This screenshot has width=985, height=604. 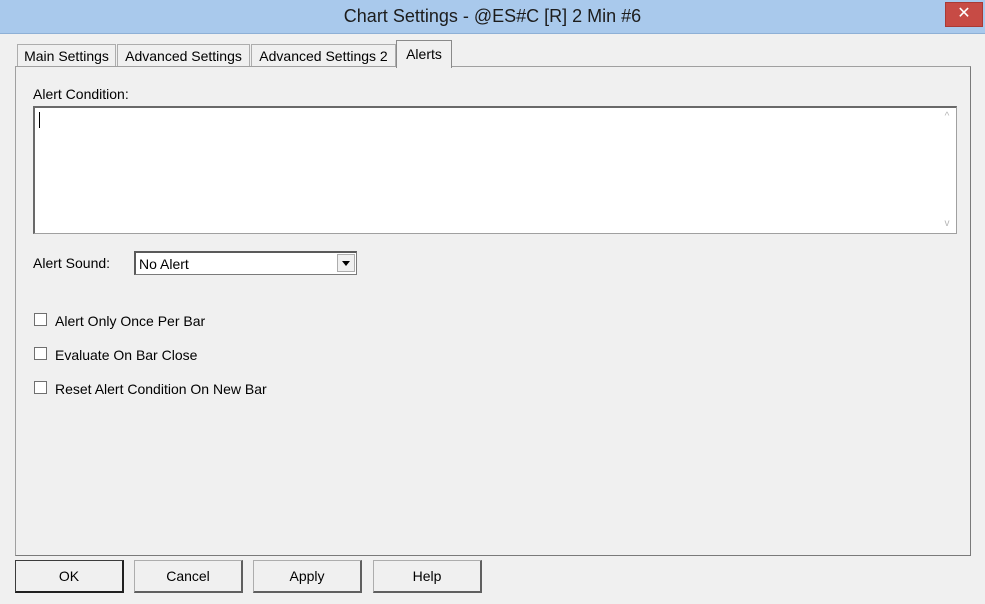 I want to click on cancel-button: Cancel, so click(x=188, y=576).